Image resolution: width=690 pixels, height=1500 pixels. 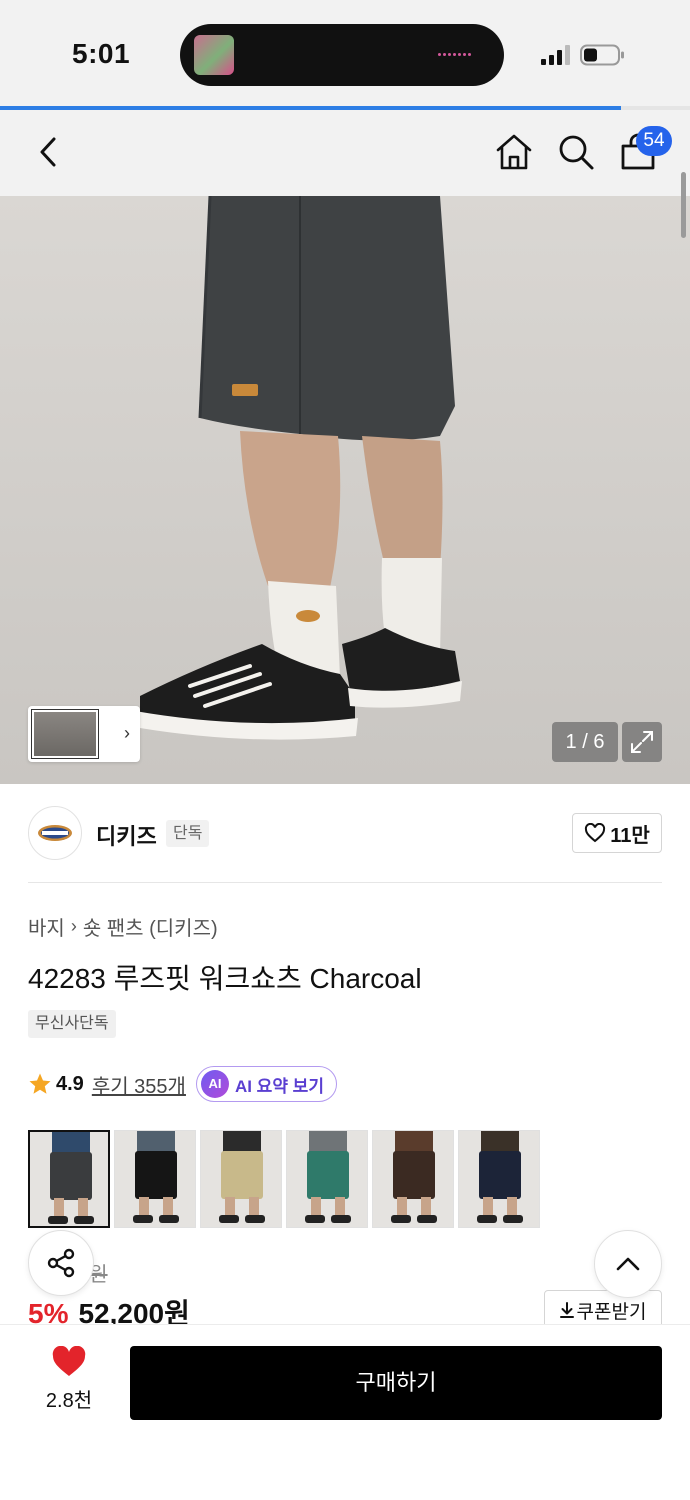 I want to click on status-time: 5:01, so click(x=101, y=53).